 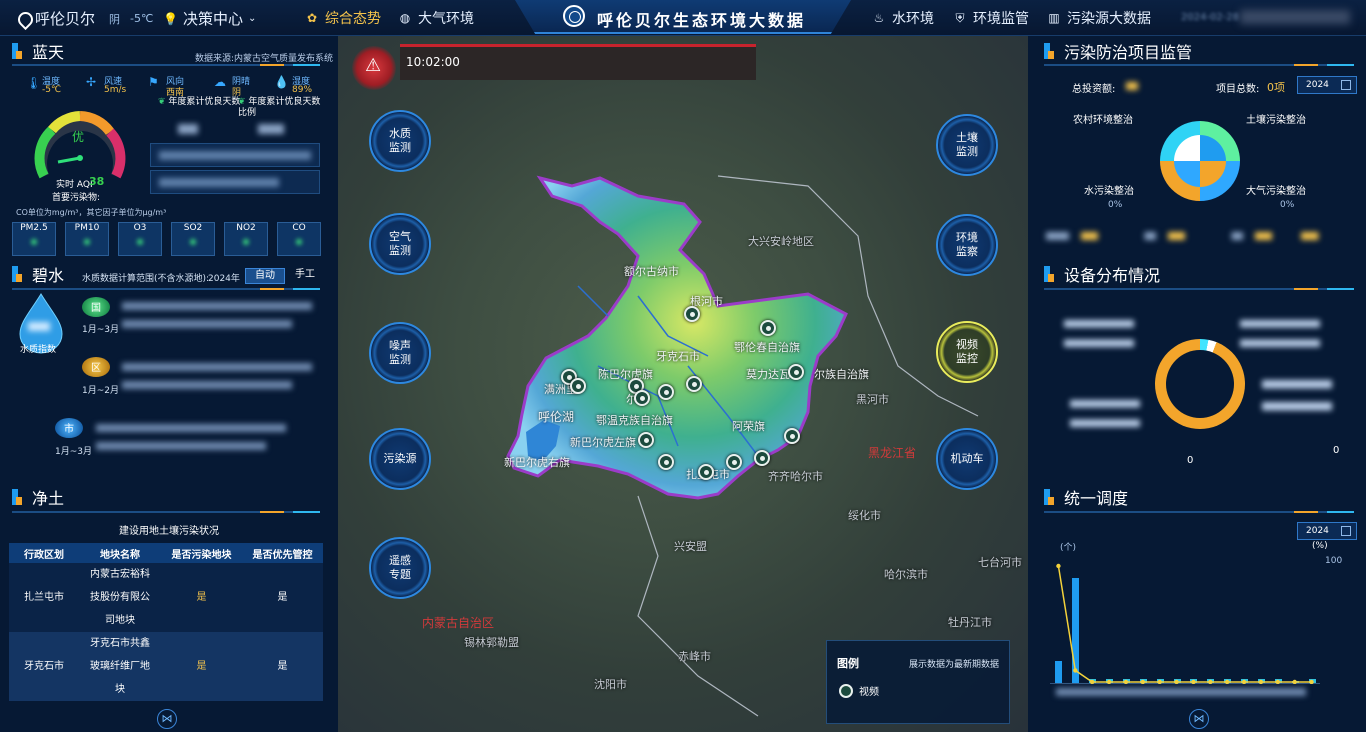 I want to click on manual-toggle: 手工, so click(x=305, y=276).